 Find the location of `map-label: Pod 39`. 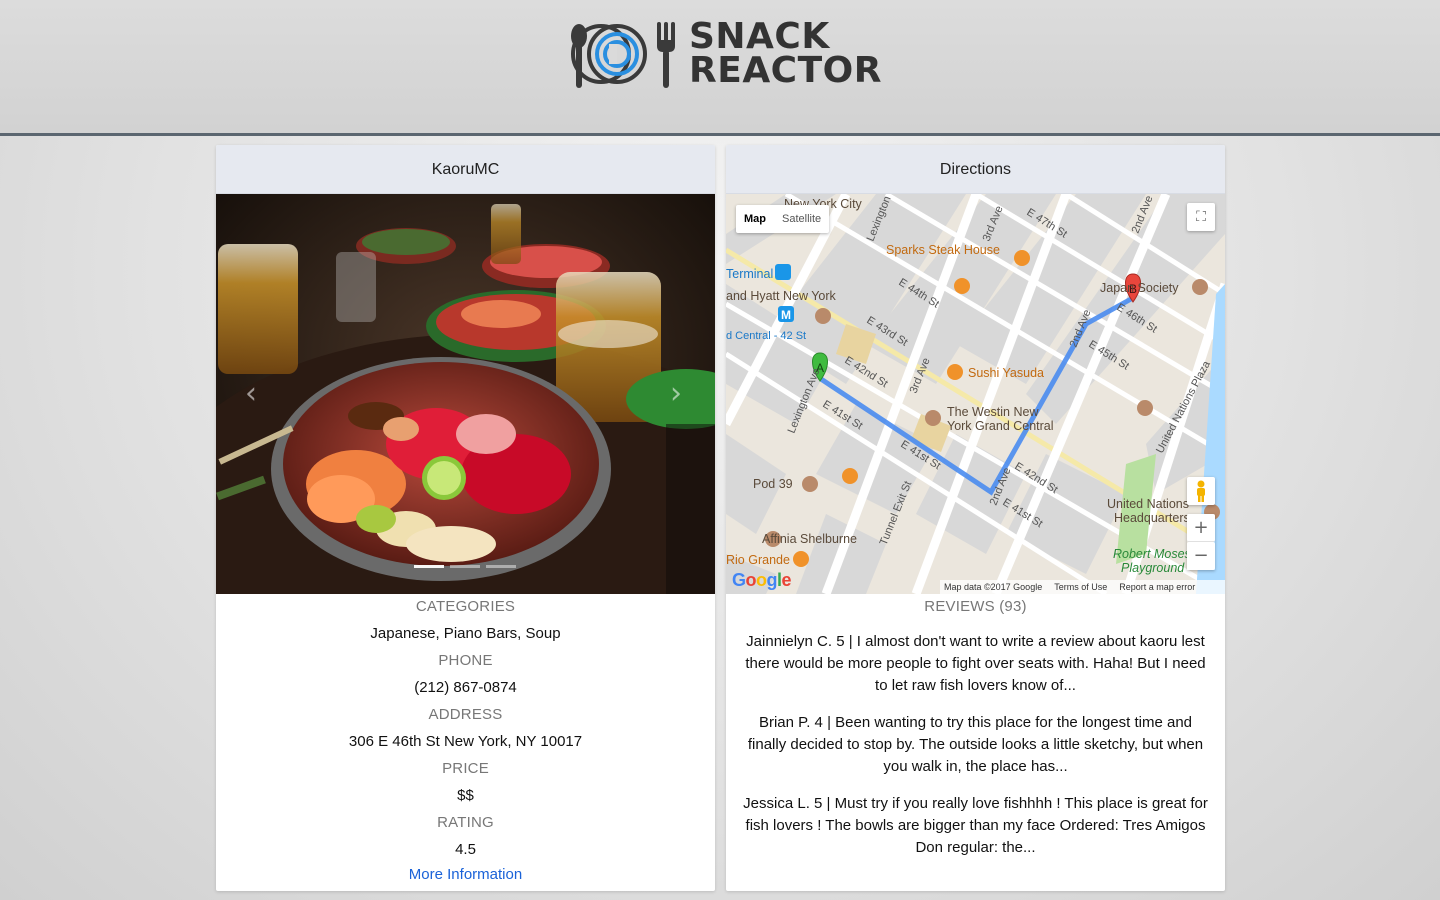

map-label: Pod 39 is located at coordinates (773, 484).